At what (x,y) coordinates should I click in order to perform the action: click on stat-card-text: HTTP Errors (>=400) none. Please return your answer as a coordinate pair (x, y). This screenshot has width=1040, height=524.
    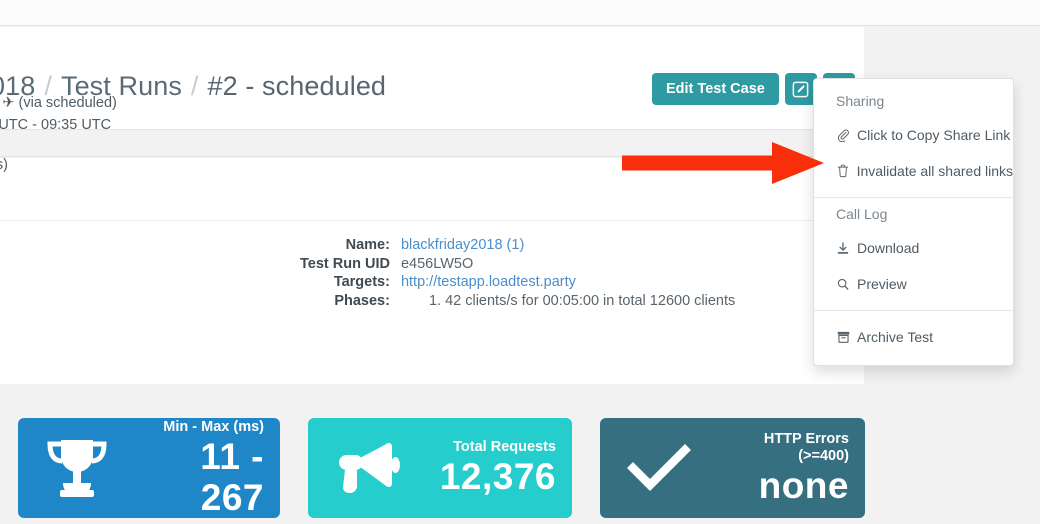
    Looking at the image, I should click on (791, 468).